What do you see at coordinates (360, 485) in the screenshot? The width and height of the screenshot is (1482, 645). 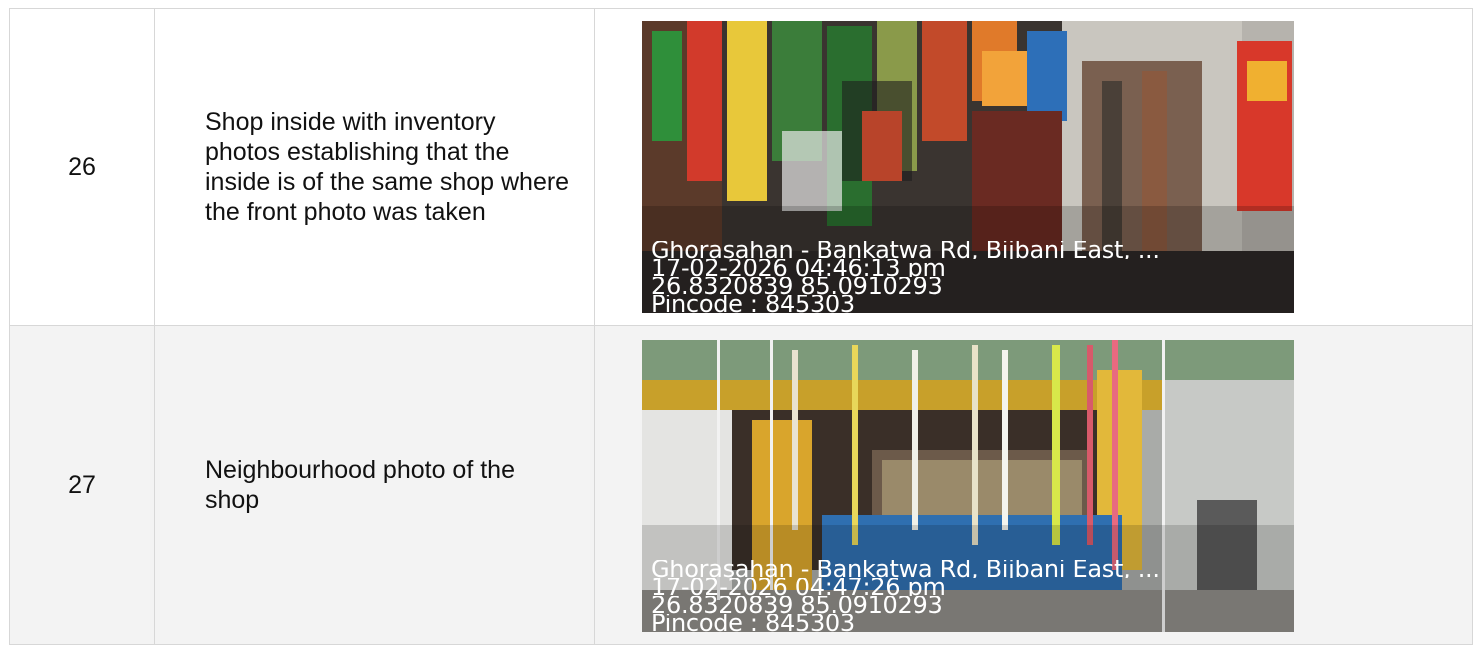 I see `description-text: Neighbourhood photo of the shop` at bounding box center [360, 485].